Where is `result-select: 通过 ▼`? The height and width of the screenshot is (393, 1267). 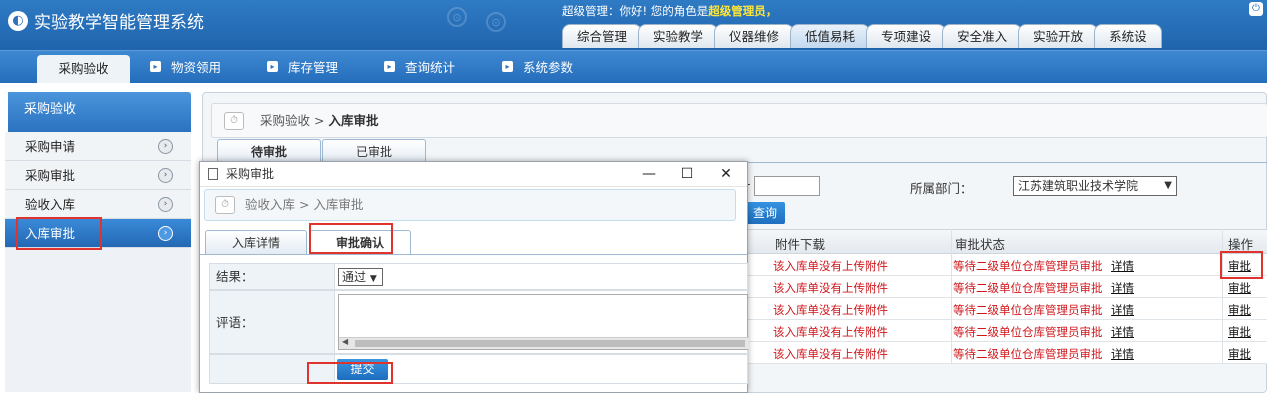 result-select: 通过 ▼ is located at coordinates (360, 277).